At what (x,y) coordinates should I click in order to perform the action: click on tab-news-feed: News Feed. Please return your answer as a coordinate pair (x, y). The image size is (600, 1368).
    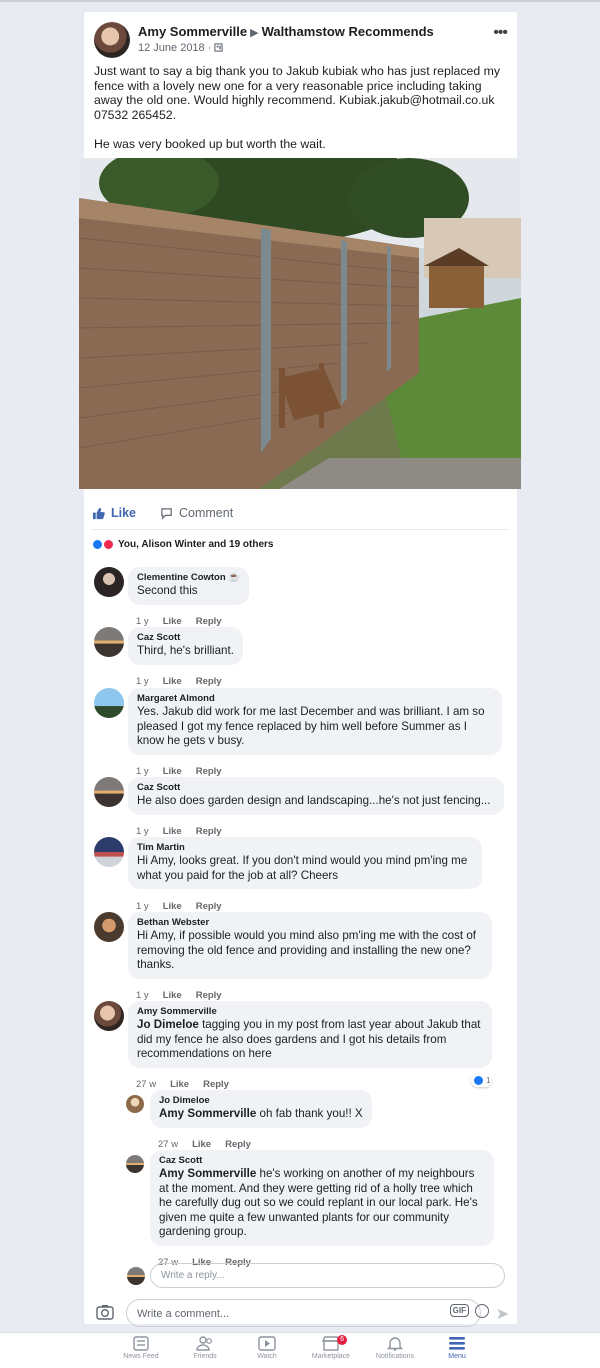
    Looking at the image, I should click on (141, 1348).